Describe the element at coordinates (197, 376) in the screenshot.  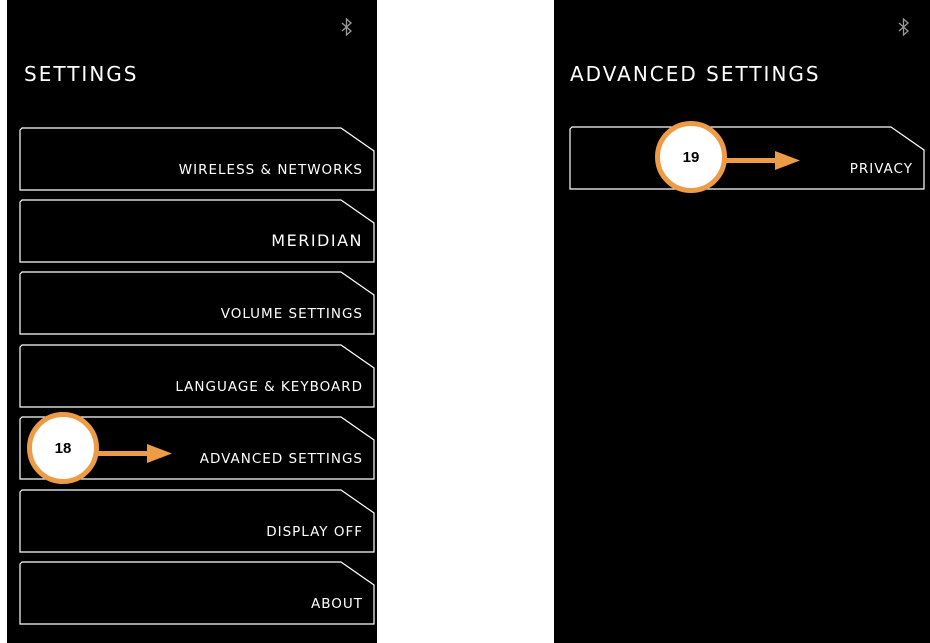
I see `menu-item-language-keyboard: LANGUAGE & KEYBOARD` at that location.